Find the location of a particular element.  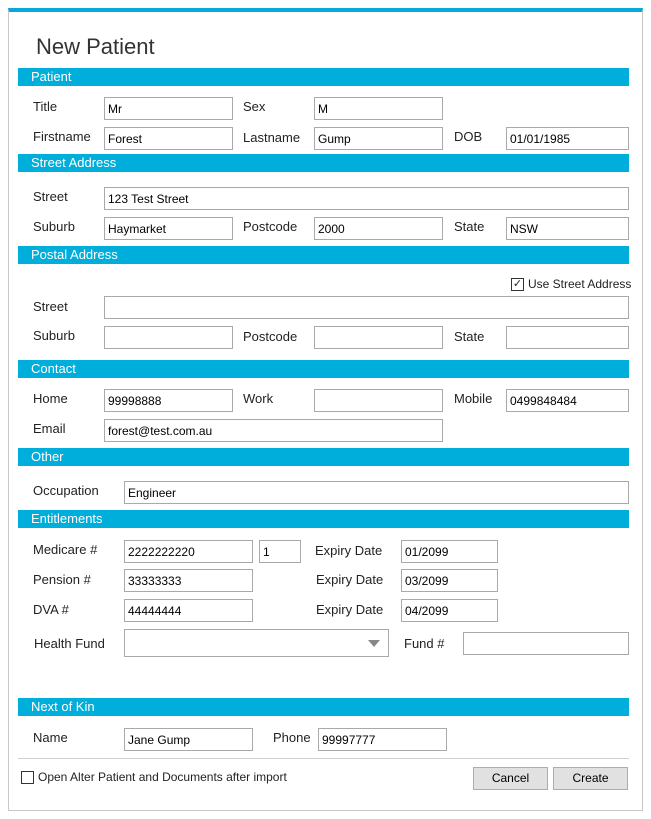

section-header-next-of-kin: Next of Kin is located at coordinates (323, 707).